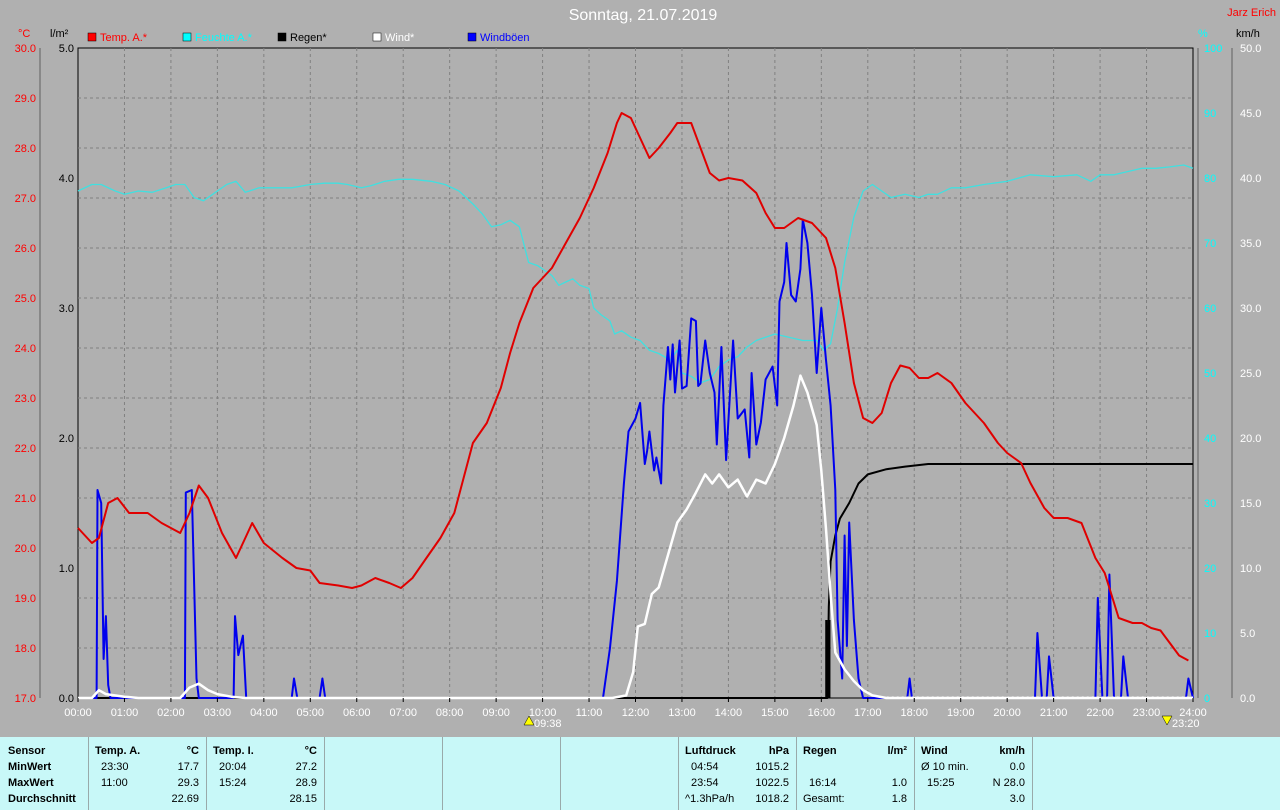 Image resolution: width=1280 pixels, height=810 pixels. What do you see at coordinates (705, 783) in the screenshot?
I see `stats-pressure-max-time: 23:54` at bounding box center [705, 783].